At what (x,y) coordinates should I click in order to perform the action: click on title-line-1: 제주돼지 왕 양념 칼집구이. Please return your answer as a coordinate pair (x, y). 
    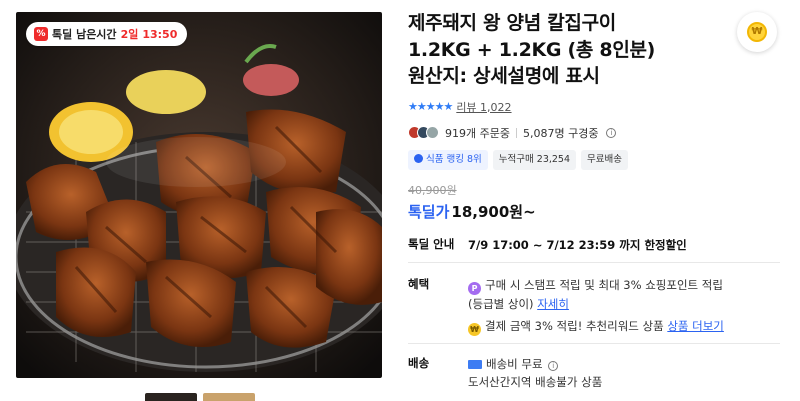
    Looking at the image, I should click on (512, 23).